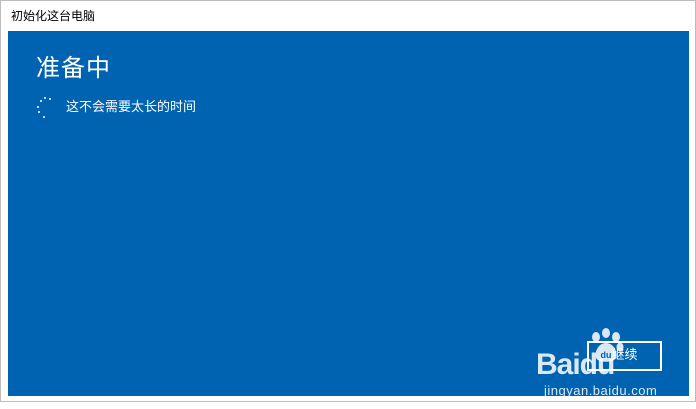 The image size is (696, 409). I want to click on continue-button: 继续, so click(624, 356).